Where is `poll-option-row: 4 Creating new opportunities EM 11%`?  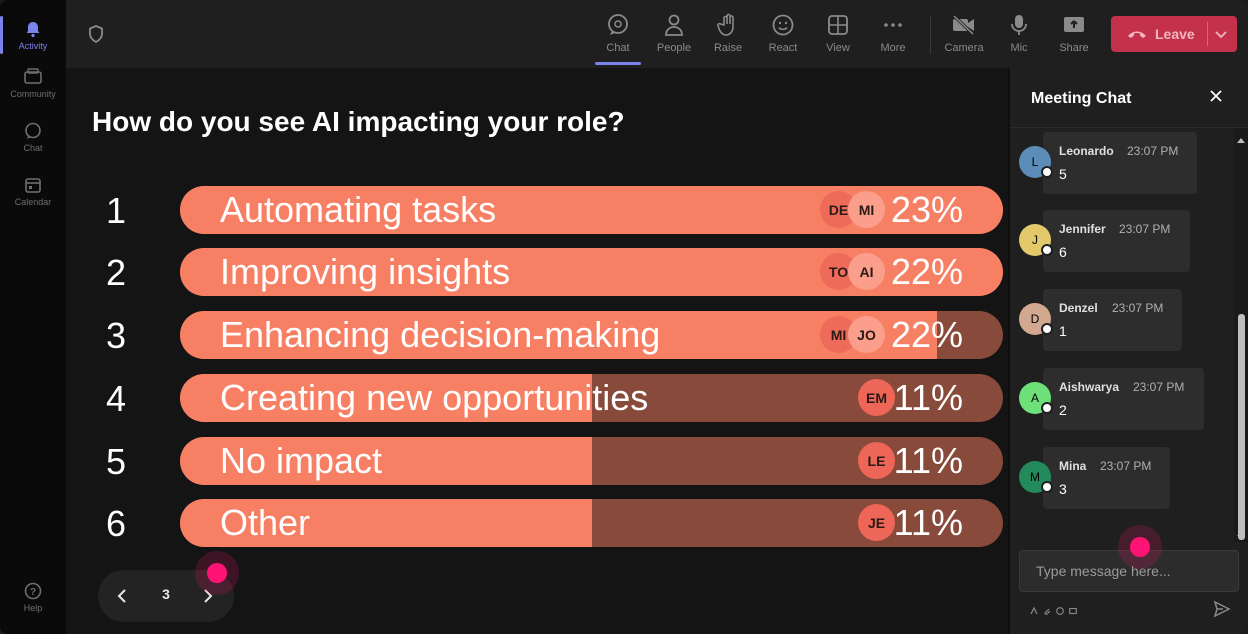 poll-option-row: 4 Creating new opportunities EM 11% is located at coordinates (537, 398).